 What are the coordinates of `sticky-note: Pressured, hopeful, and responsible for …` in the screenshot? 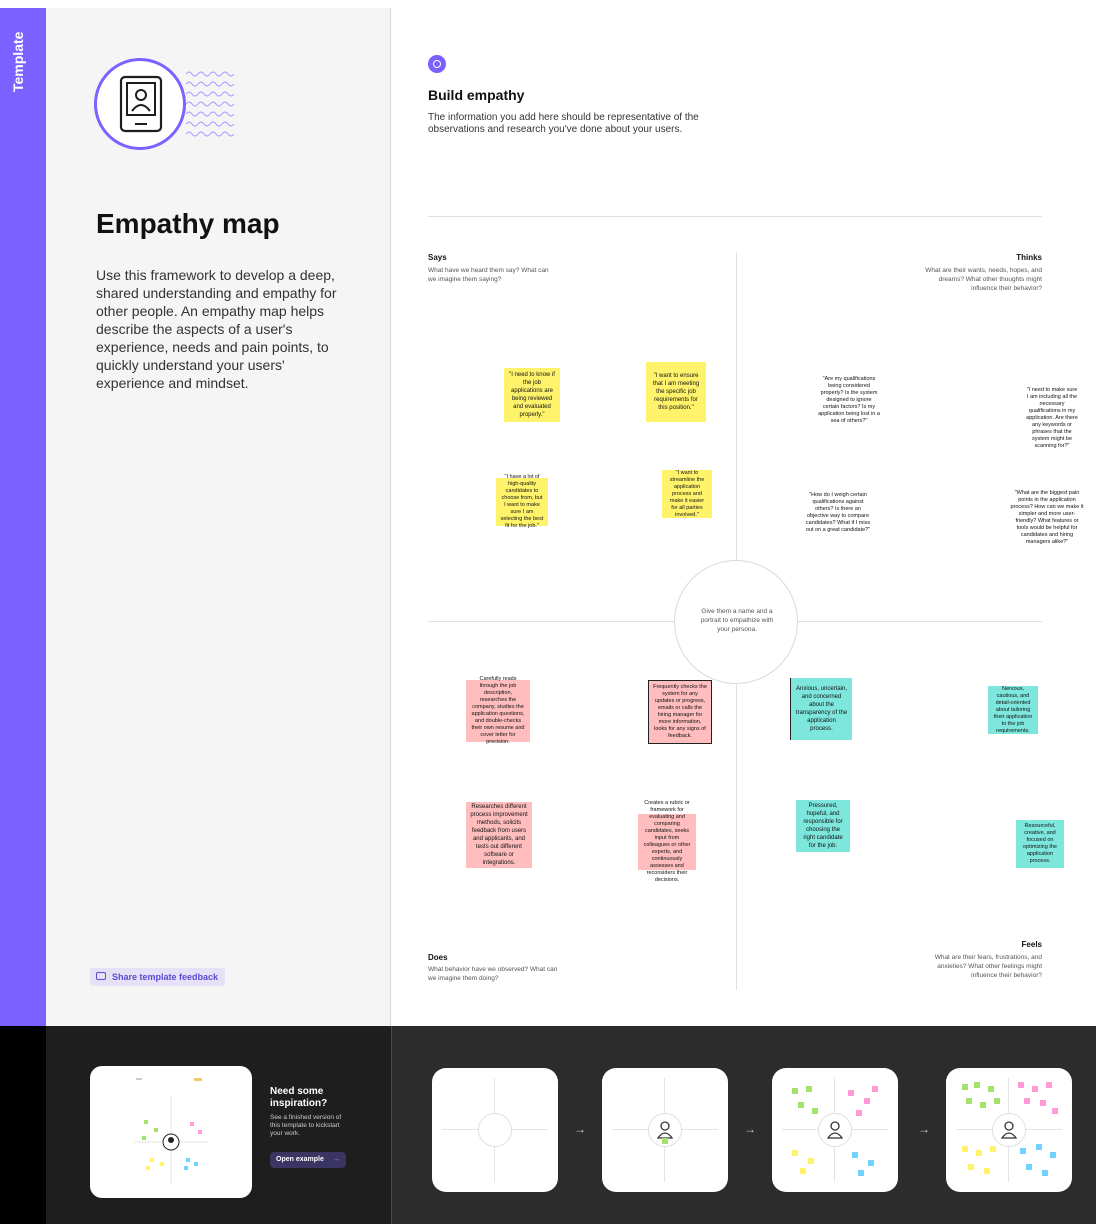 It's located at (823, 826).